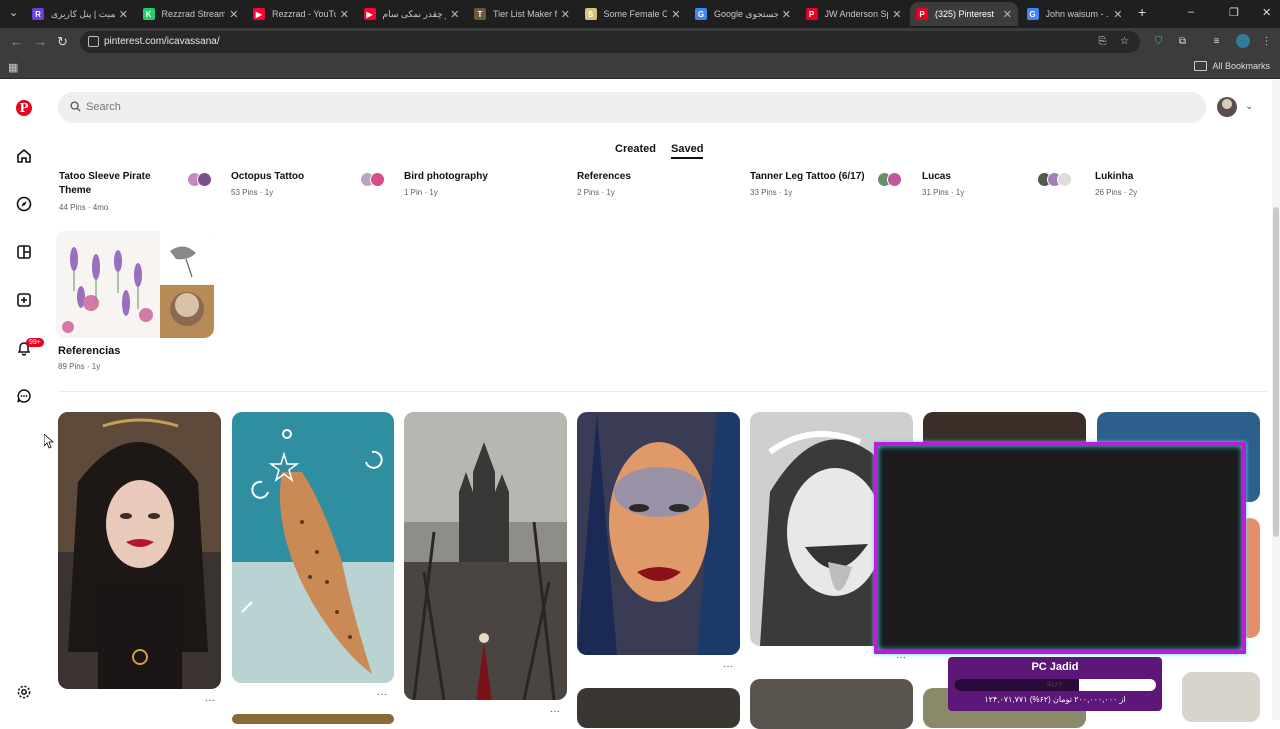 The height and width of the screenshot is (729, 1280). I want to click on back-arrow-icon: ←, so click(16, 41).